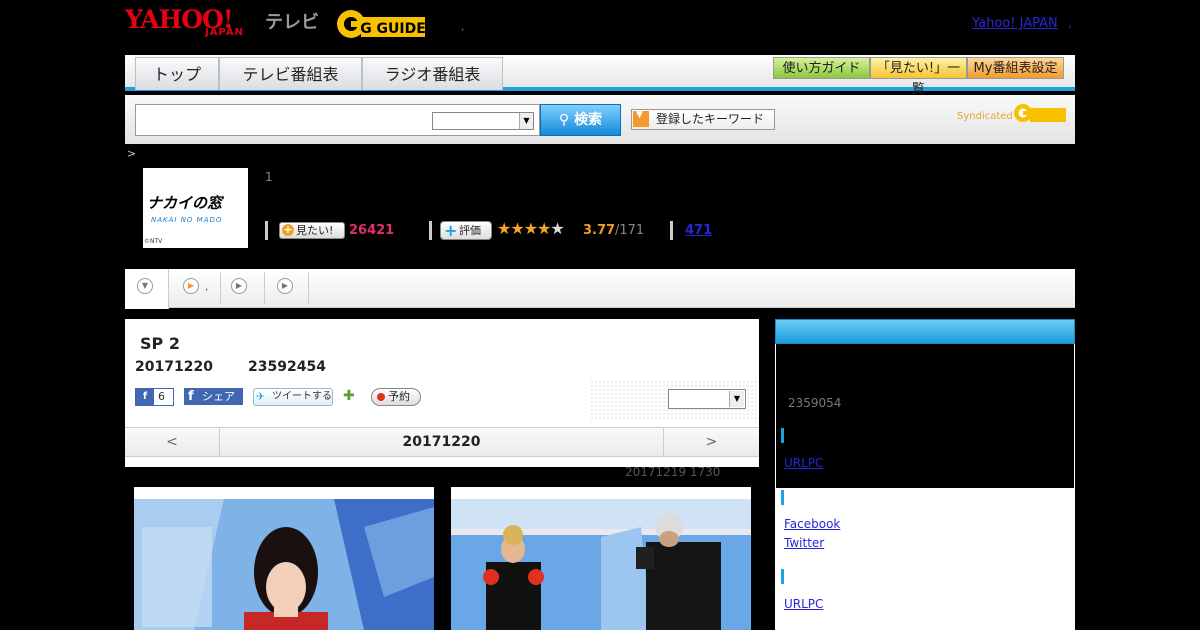  I want to click on sidebar-count: 2359054, so click(815, 403).